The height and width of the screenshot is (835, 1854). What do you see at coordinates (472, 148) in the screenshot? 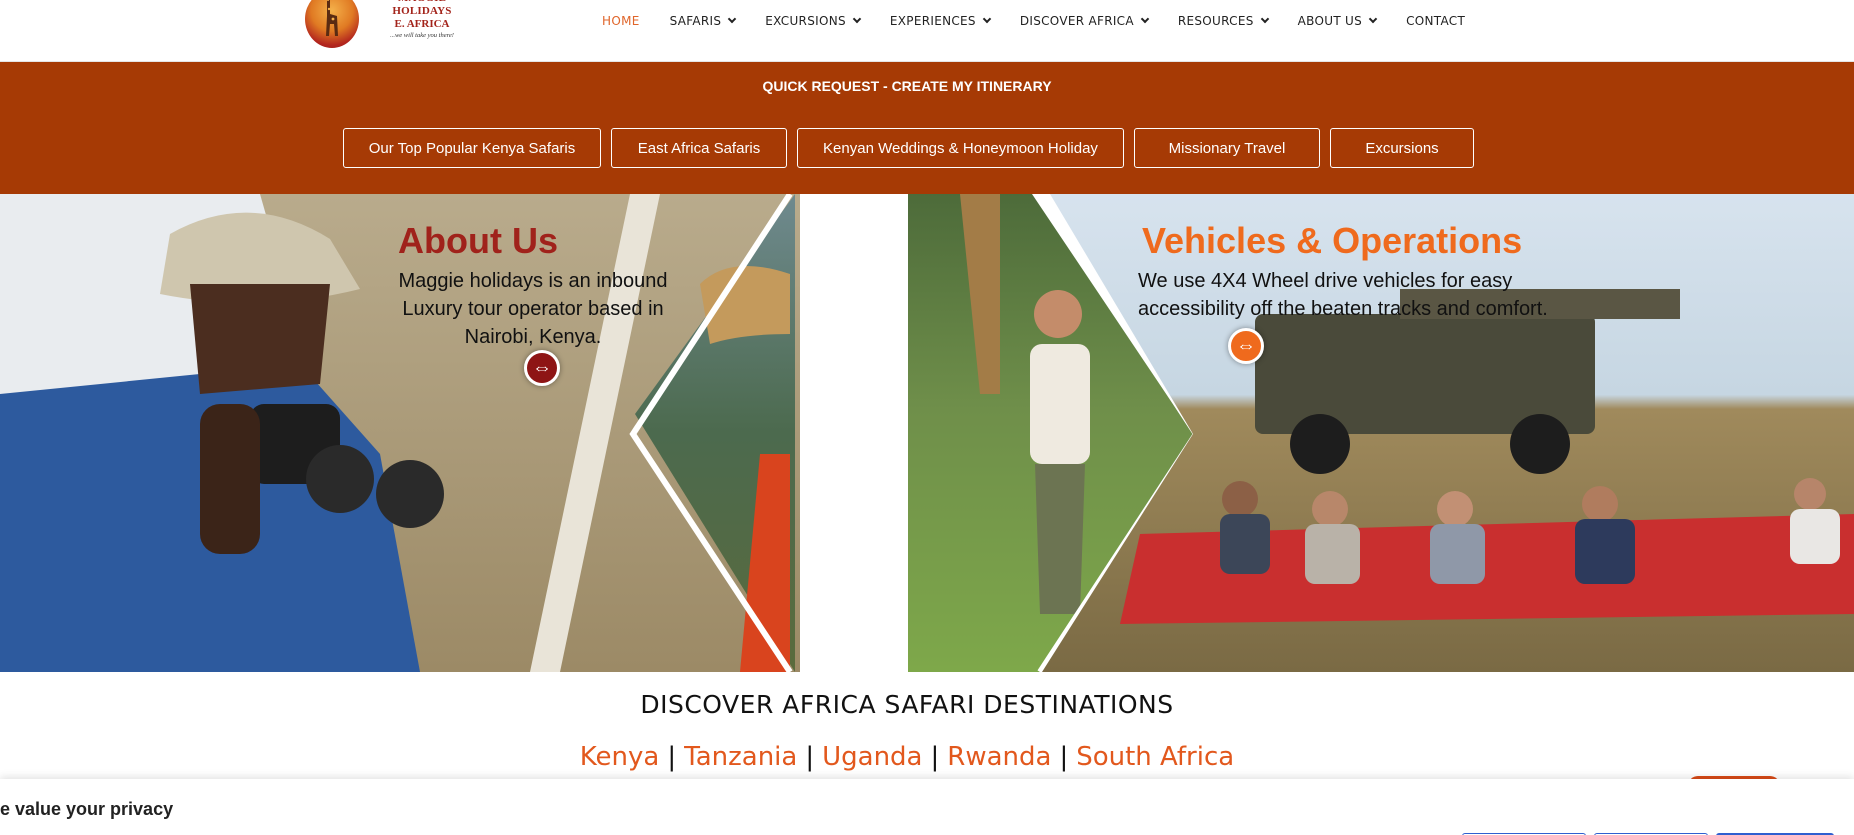
I see `kenya-safaris-button: Our Top Popular Kenya Safaris` at bounding box center [472, 148].